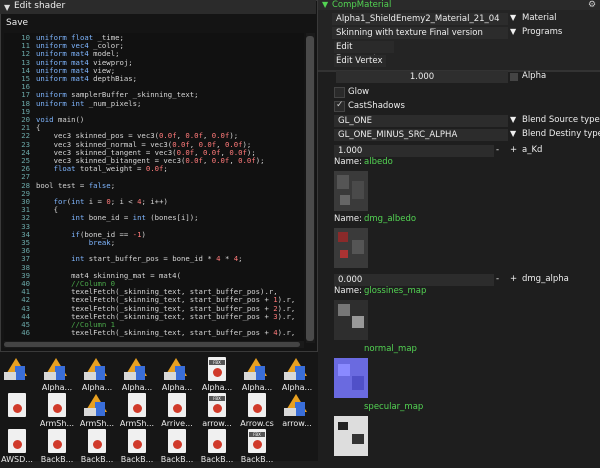  Describe the element at coordinates (286, 333) in the screenshot. I see `code-token: ).r,` at that location.